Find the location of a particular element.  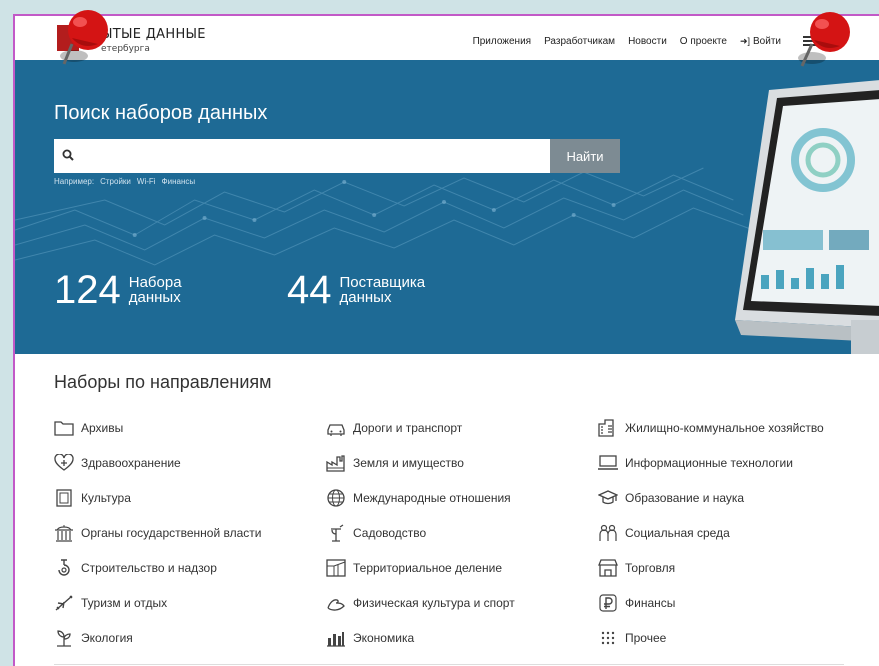

example-link: Финансы is located at coordinates (179, 181).